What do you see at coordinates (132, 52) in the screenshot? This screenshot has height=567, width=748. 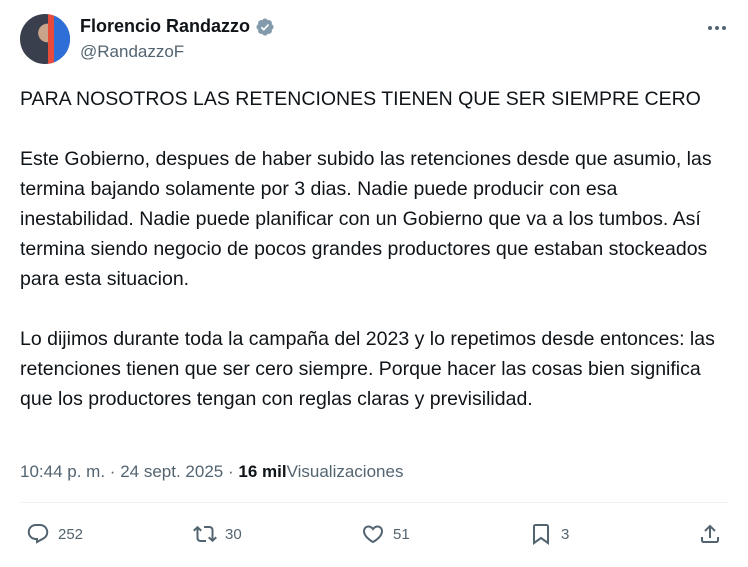 I see `author-handle: @RandazzoF` at bounding box center [132, 52].